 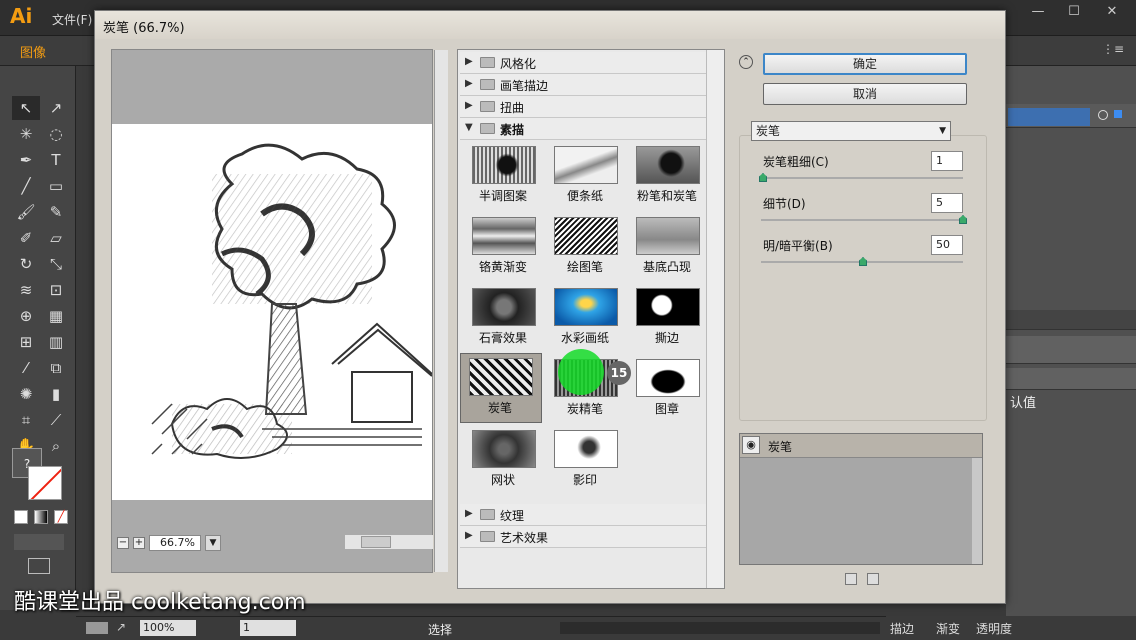 What do you see at coordinates (583, 537) in the screenshot?
I see `category-artistic: ▶ 艺术效果` at bounding box center [583, 537].